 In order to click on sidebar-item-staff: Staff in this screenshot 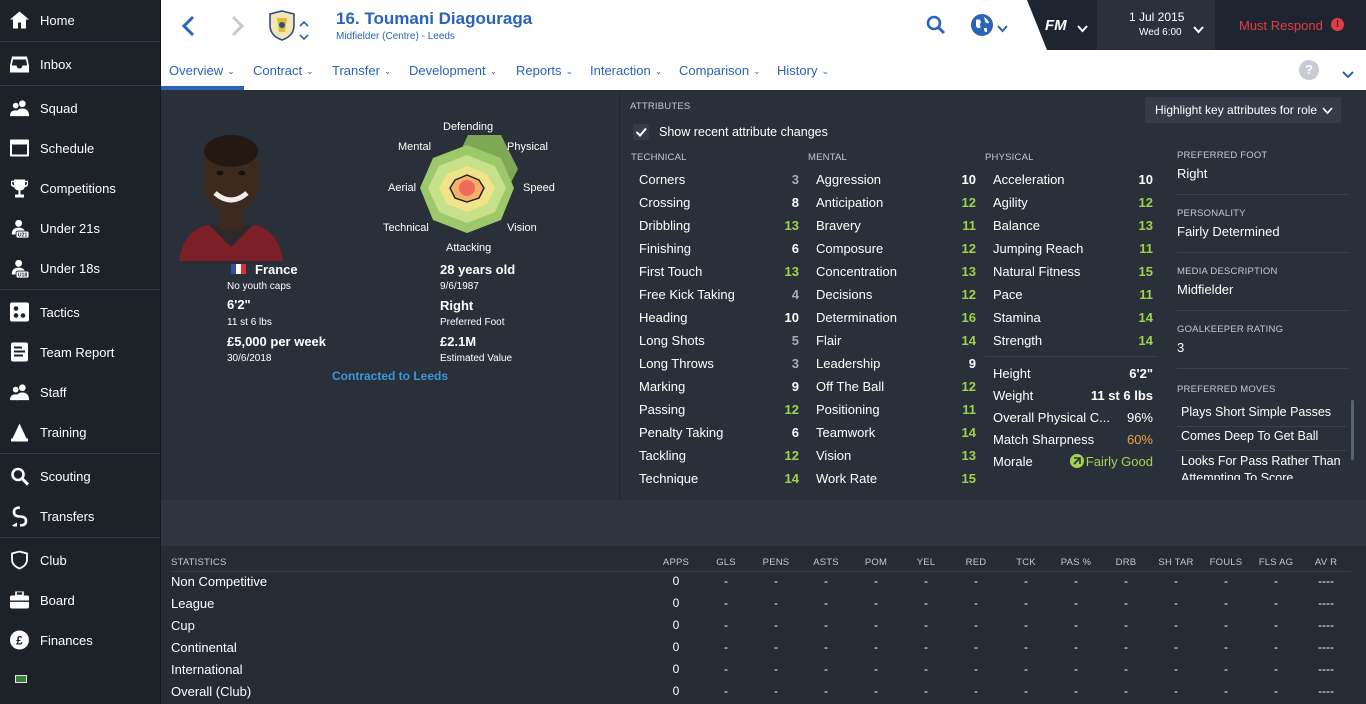, I will do `click(80, 392)`.